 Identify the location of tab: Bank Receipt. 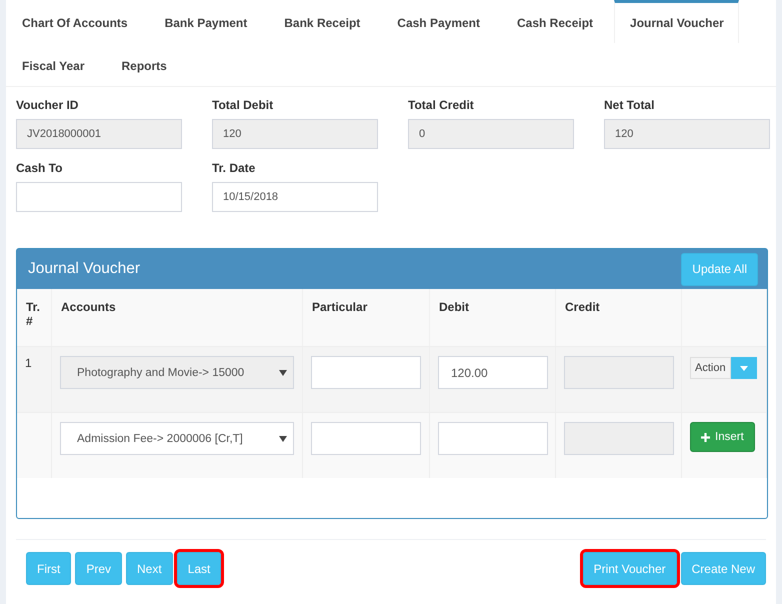
(322, 21).